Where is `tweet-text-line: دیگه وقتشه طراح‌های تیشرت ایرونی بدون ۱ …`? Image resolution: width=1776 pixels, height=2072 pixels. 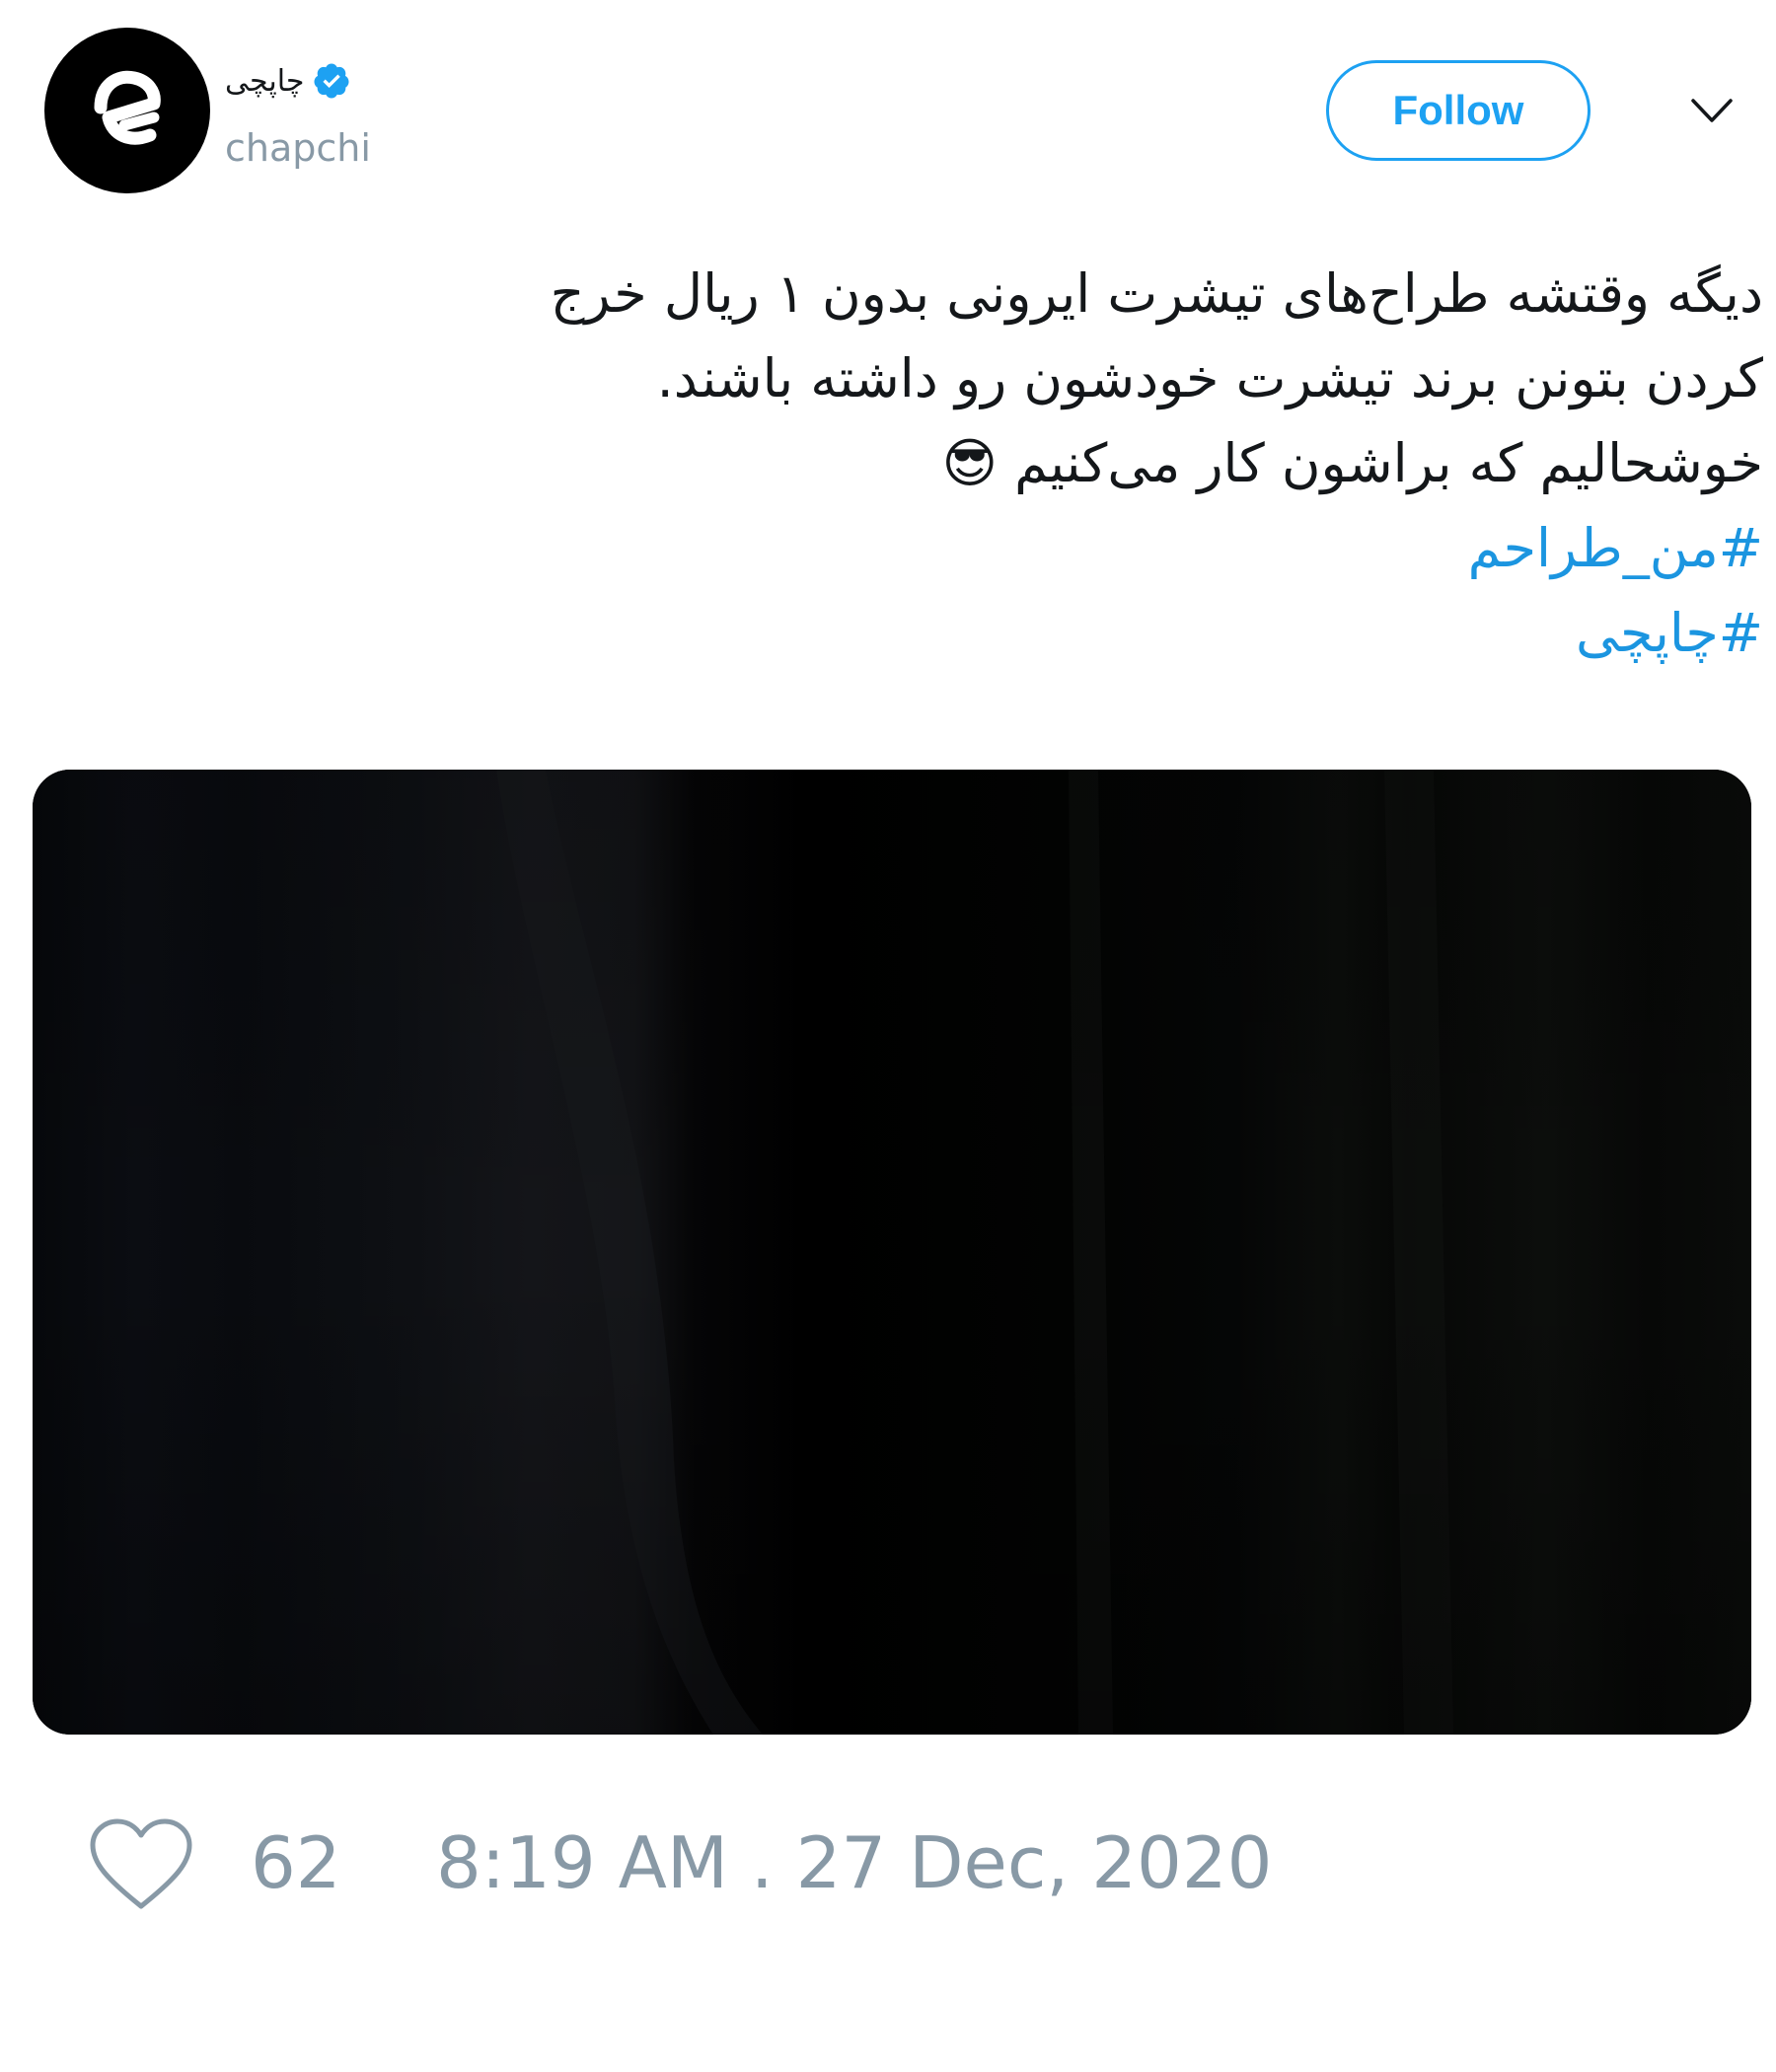 tweet-text-line: دیگه وقتشه طراح‌های تیشرت ایرونی بدون ۱ … is located at coordinates (1157, 294).